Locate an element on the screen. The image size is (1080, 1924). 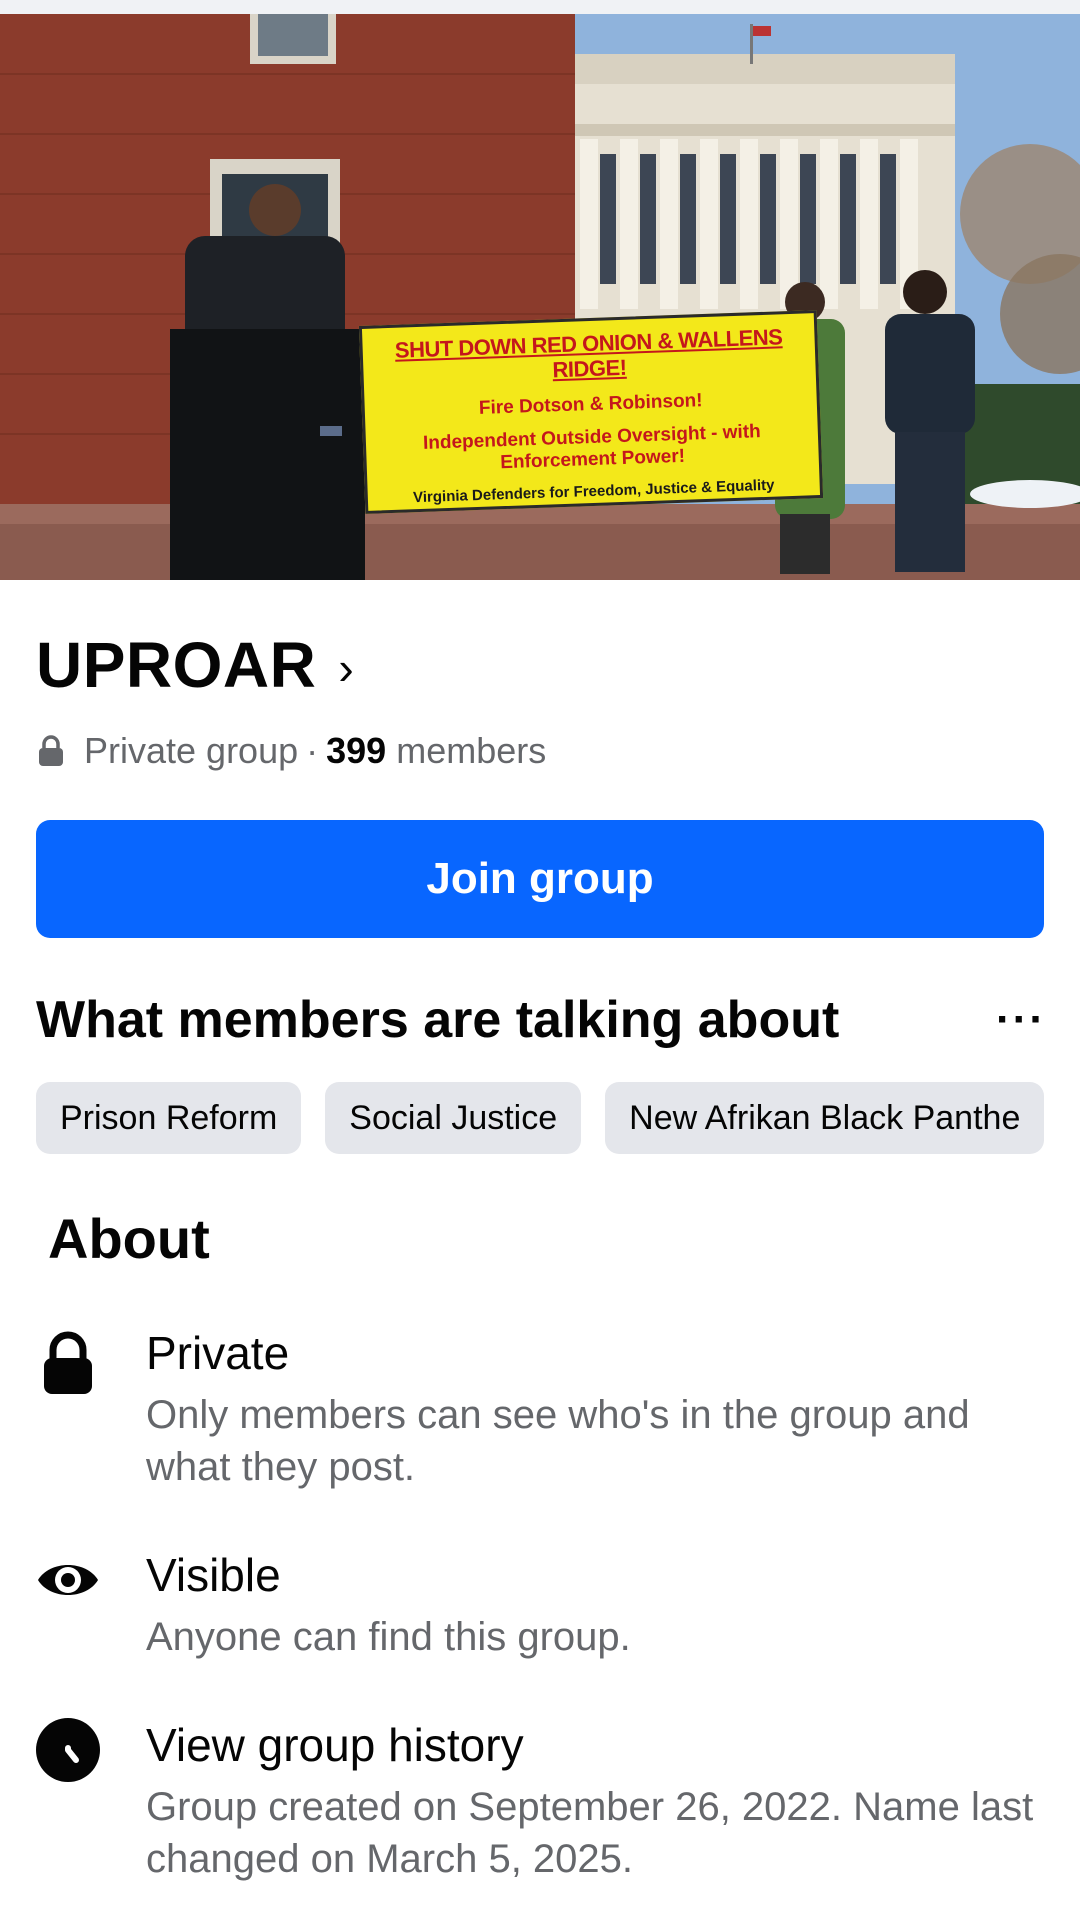
about-item-description: Anyone can find this group. is located at coordinates (388, 1637).